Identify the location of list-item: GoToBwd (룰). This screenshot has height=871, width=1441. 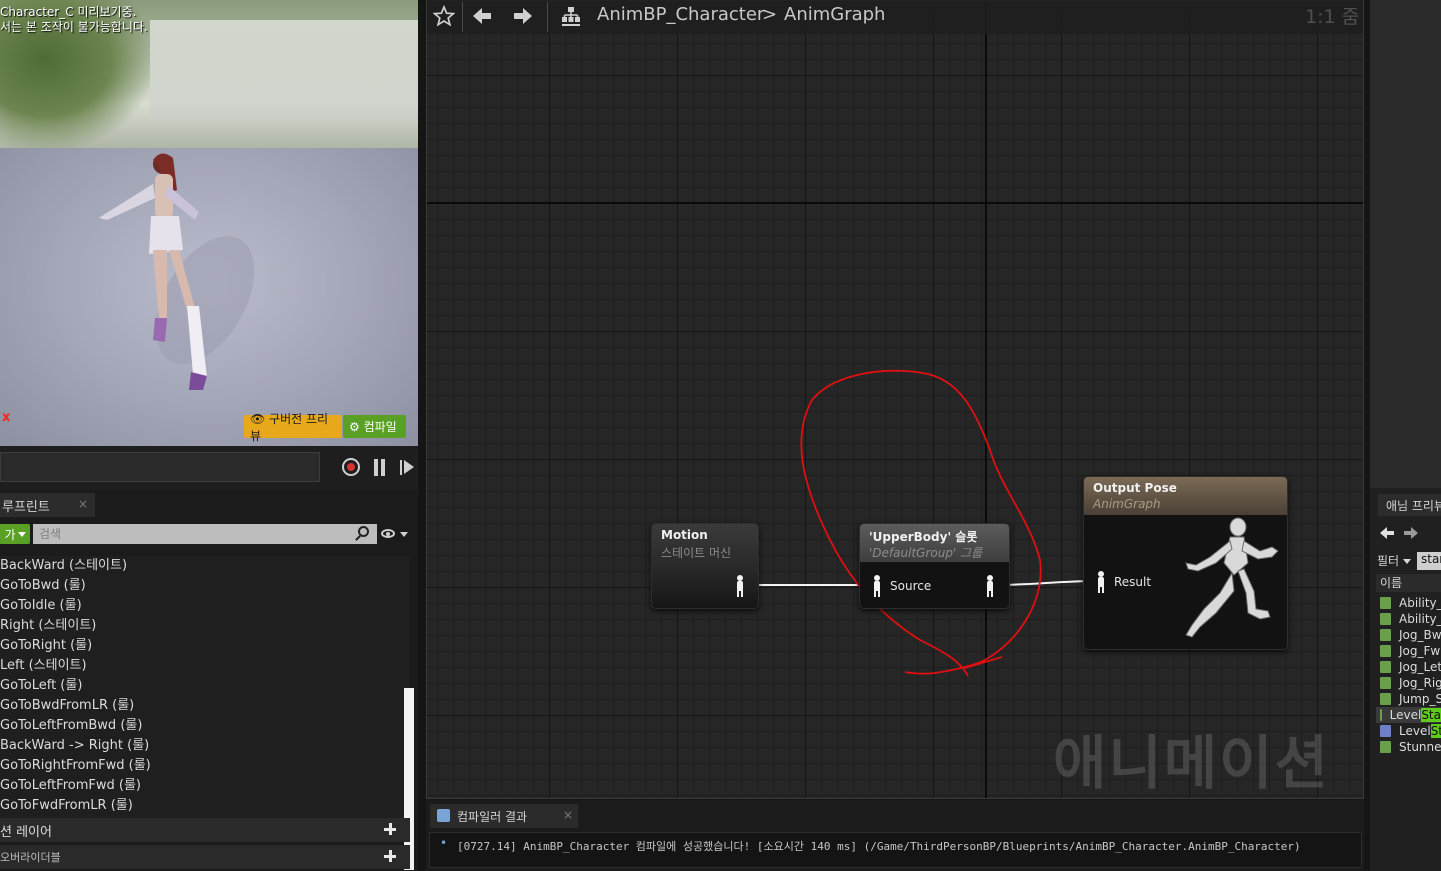
(43, 586).